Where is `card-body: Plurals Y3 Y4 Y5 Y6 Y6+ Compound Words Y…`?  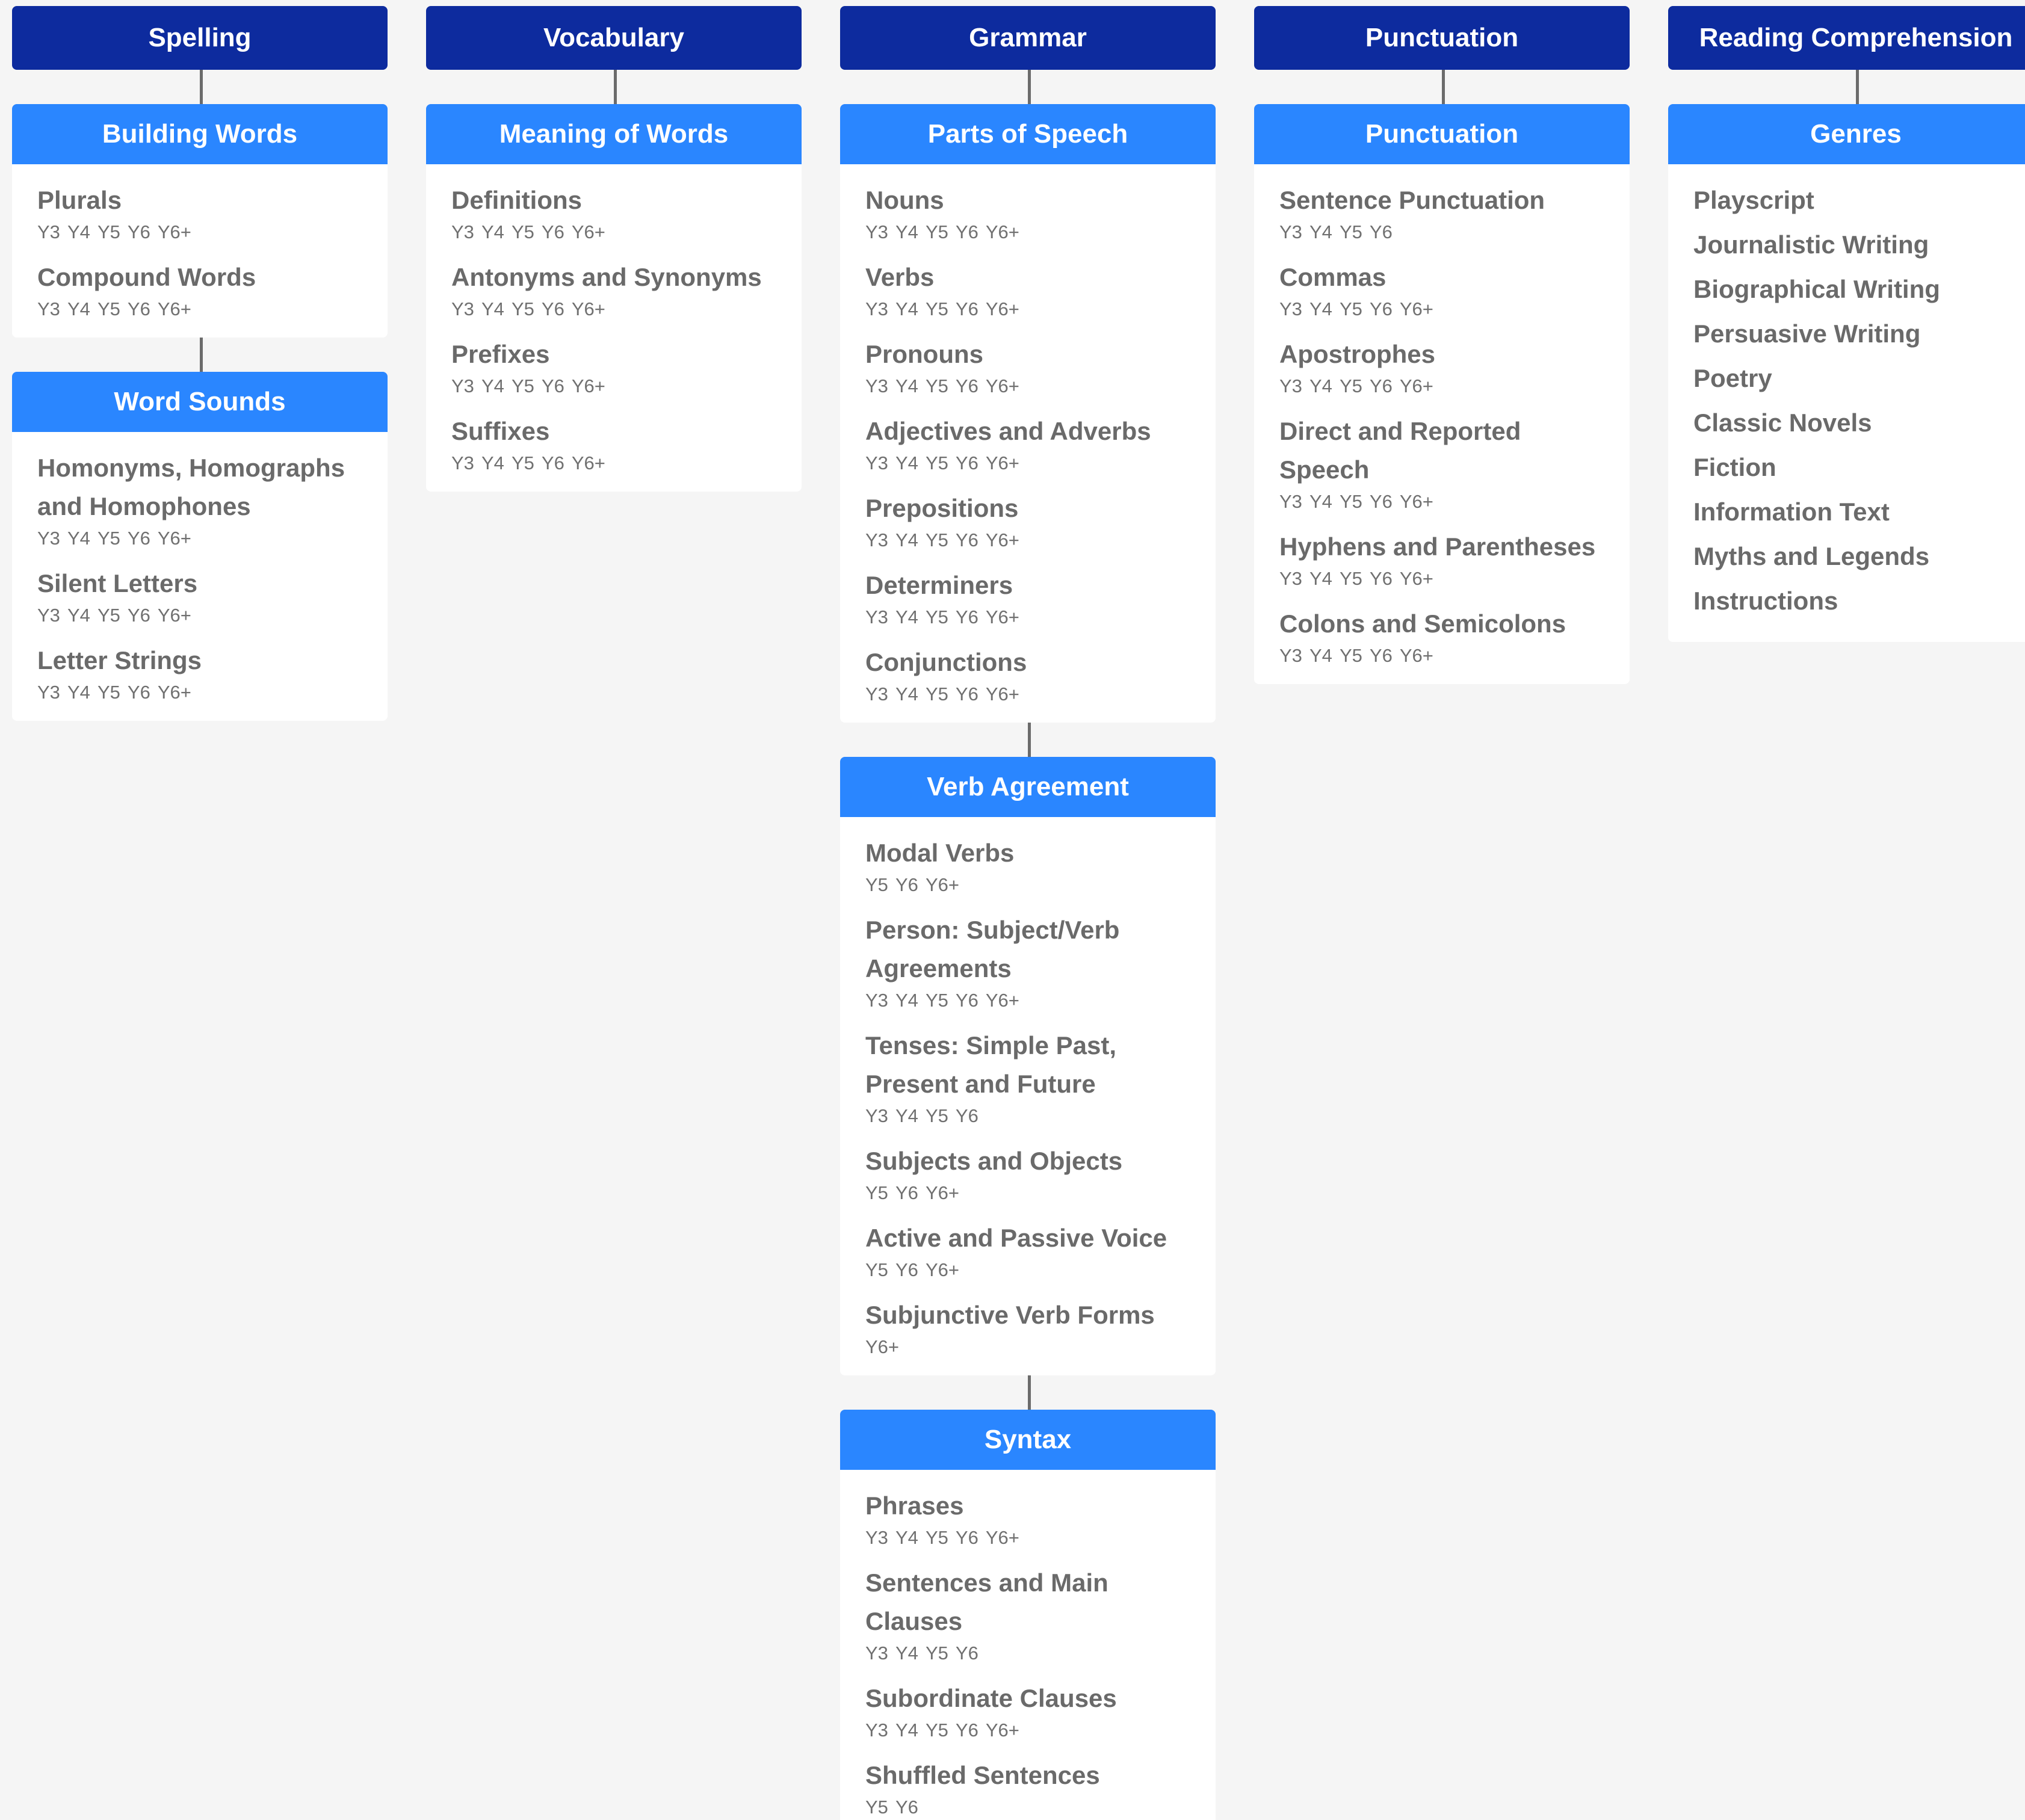
card-body: Plurals Y3 Y4 Y5 Y6 Y6+ Compound Words Y… is located at coordinates (200, 251).